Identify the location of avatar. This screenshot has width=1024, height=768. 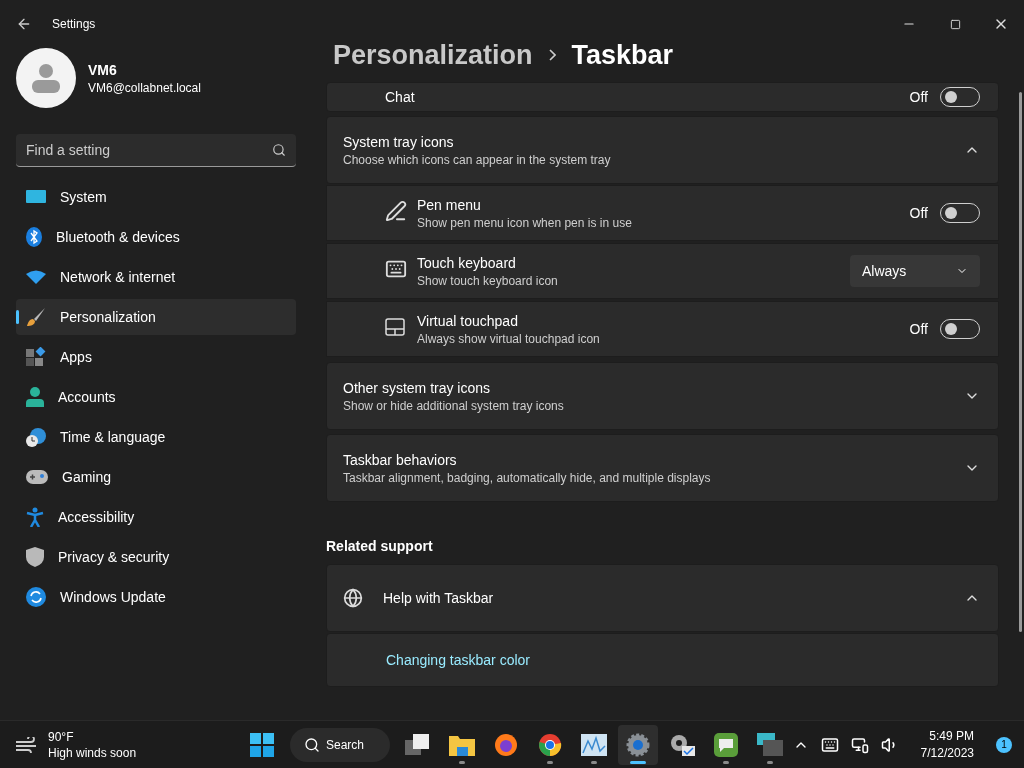
(46, 78).